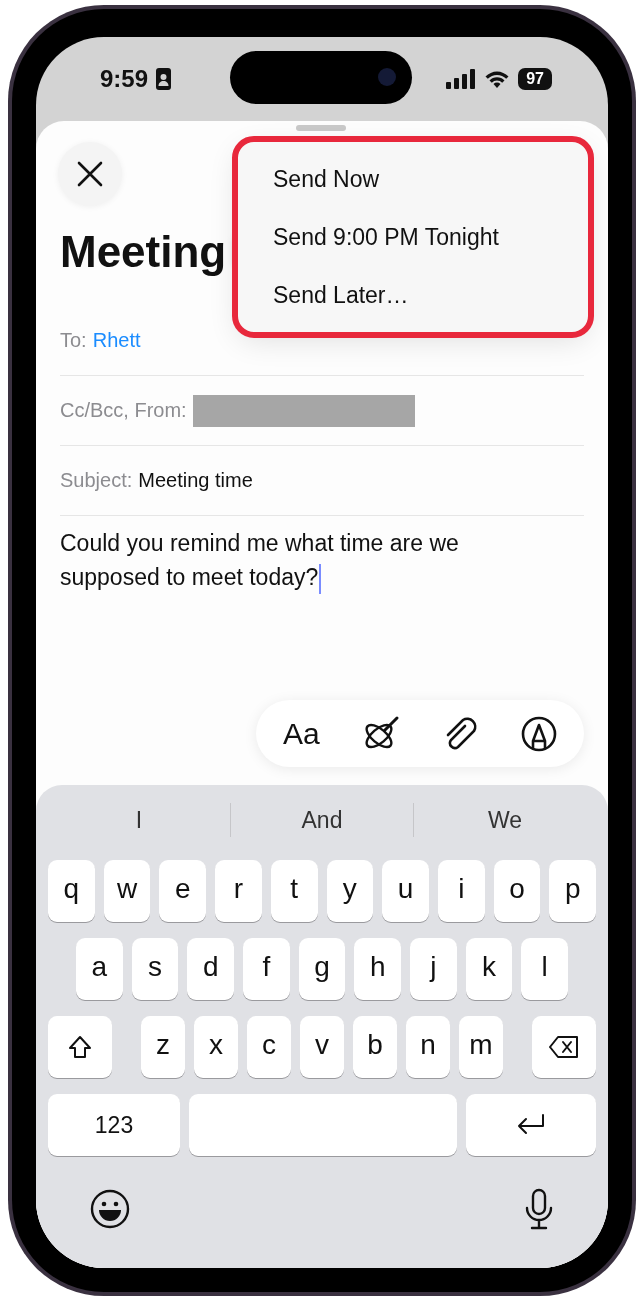 The width and height of the screenshot is (642, 1301). What do you see at coordinates (110, 1209) in the screenshot?
I see `emoji-icon` at bounding box center [110, 1209].